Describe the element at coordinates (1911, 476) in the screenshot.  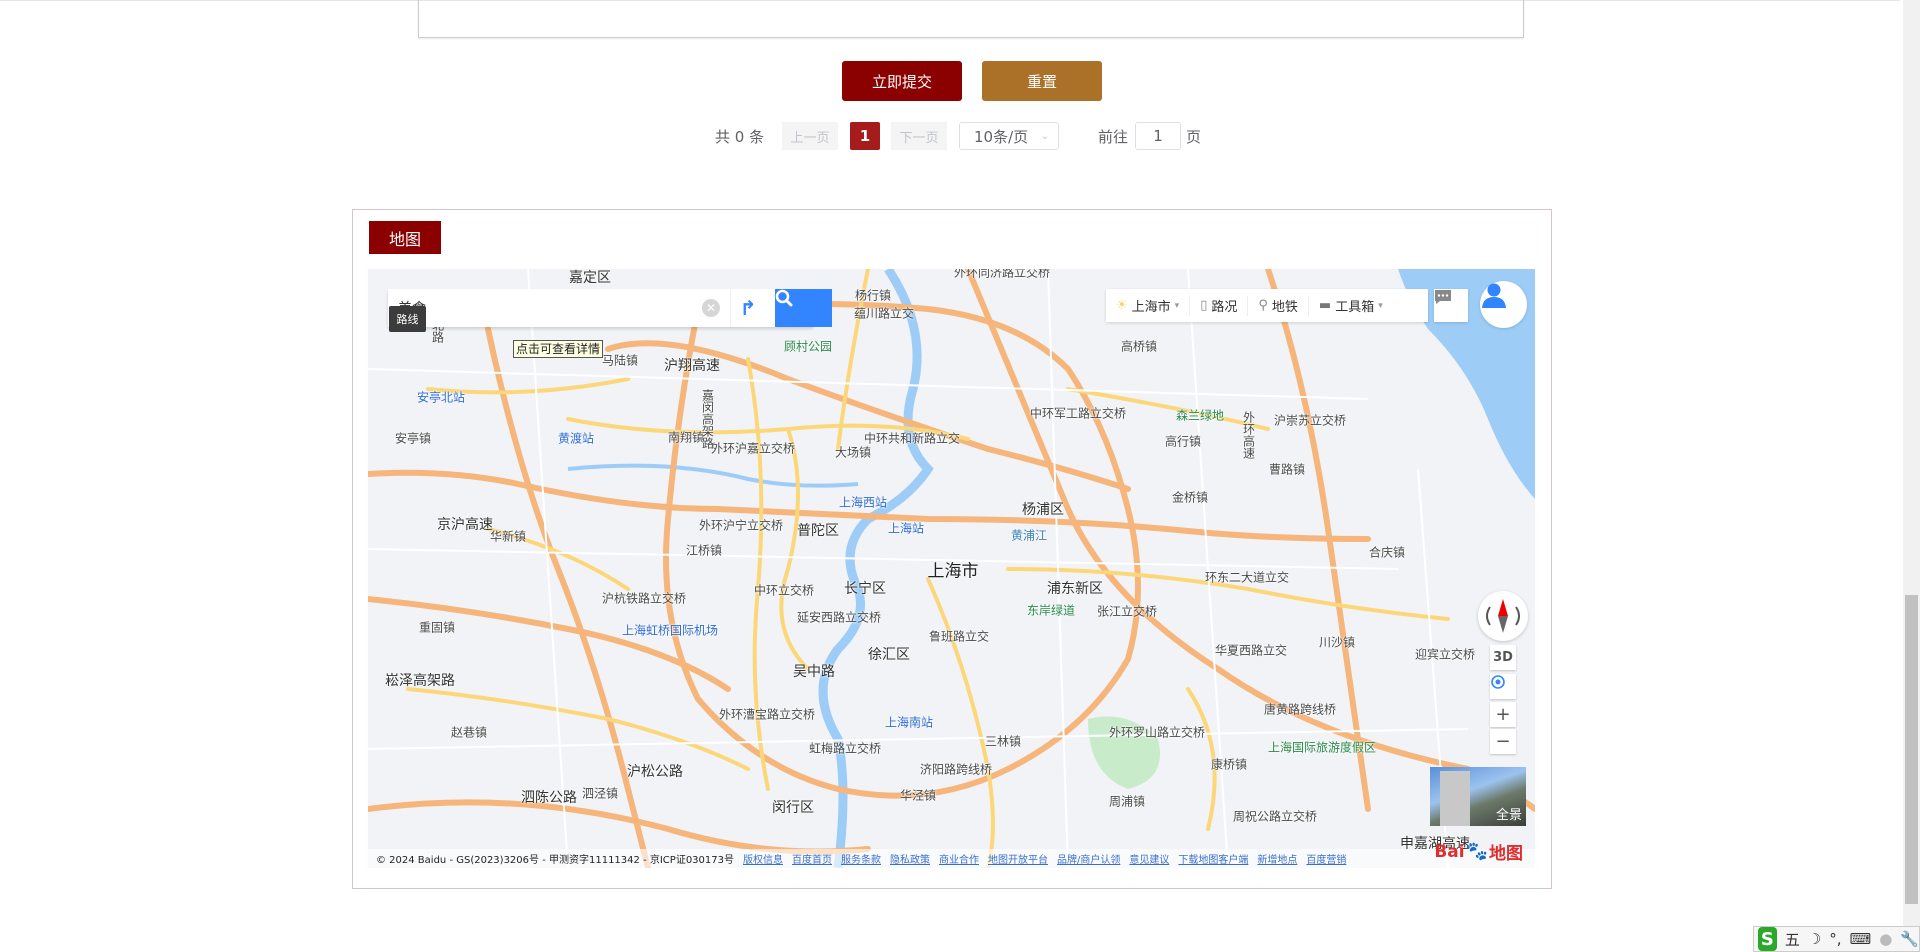
I see `page-scrollbar` at that location.